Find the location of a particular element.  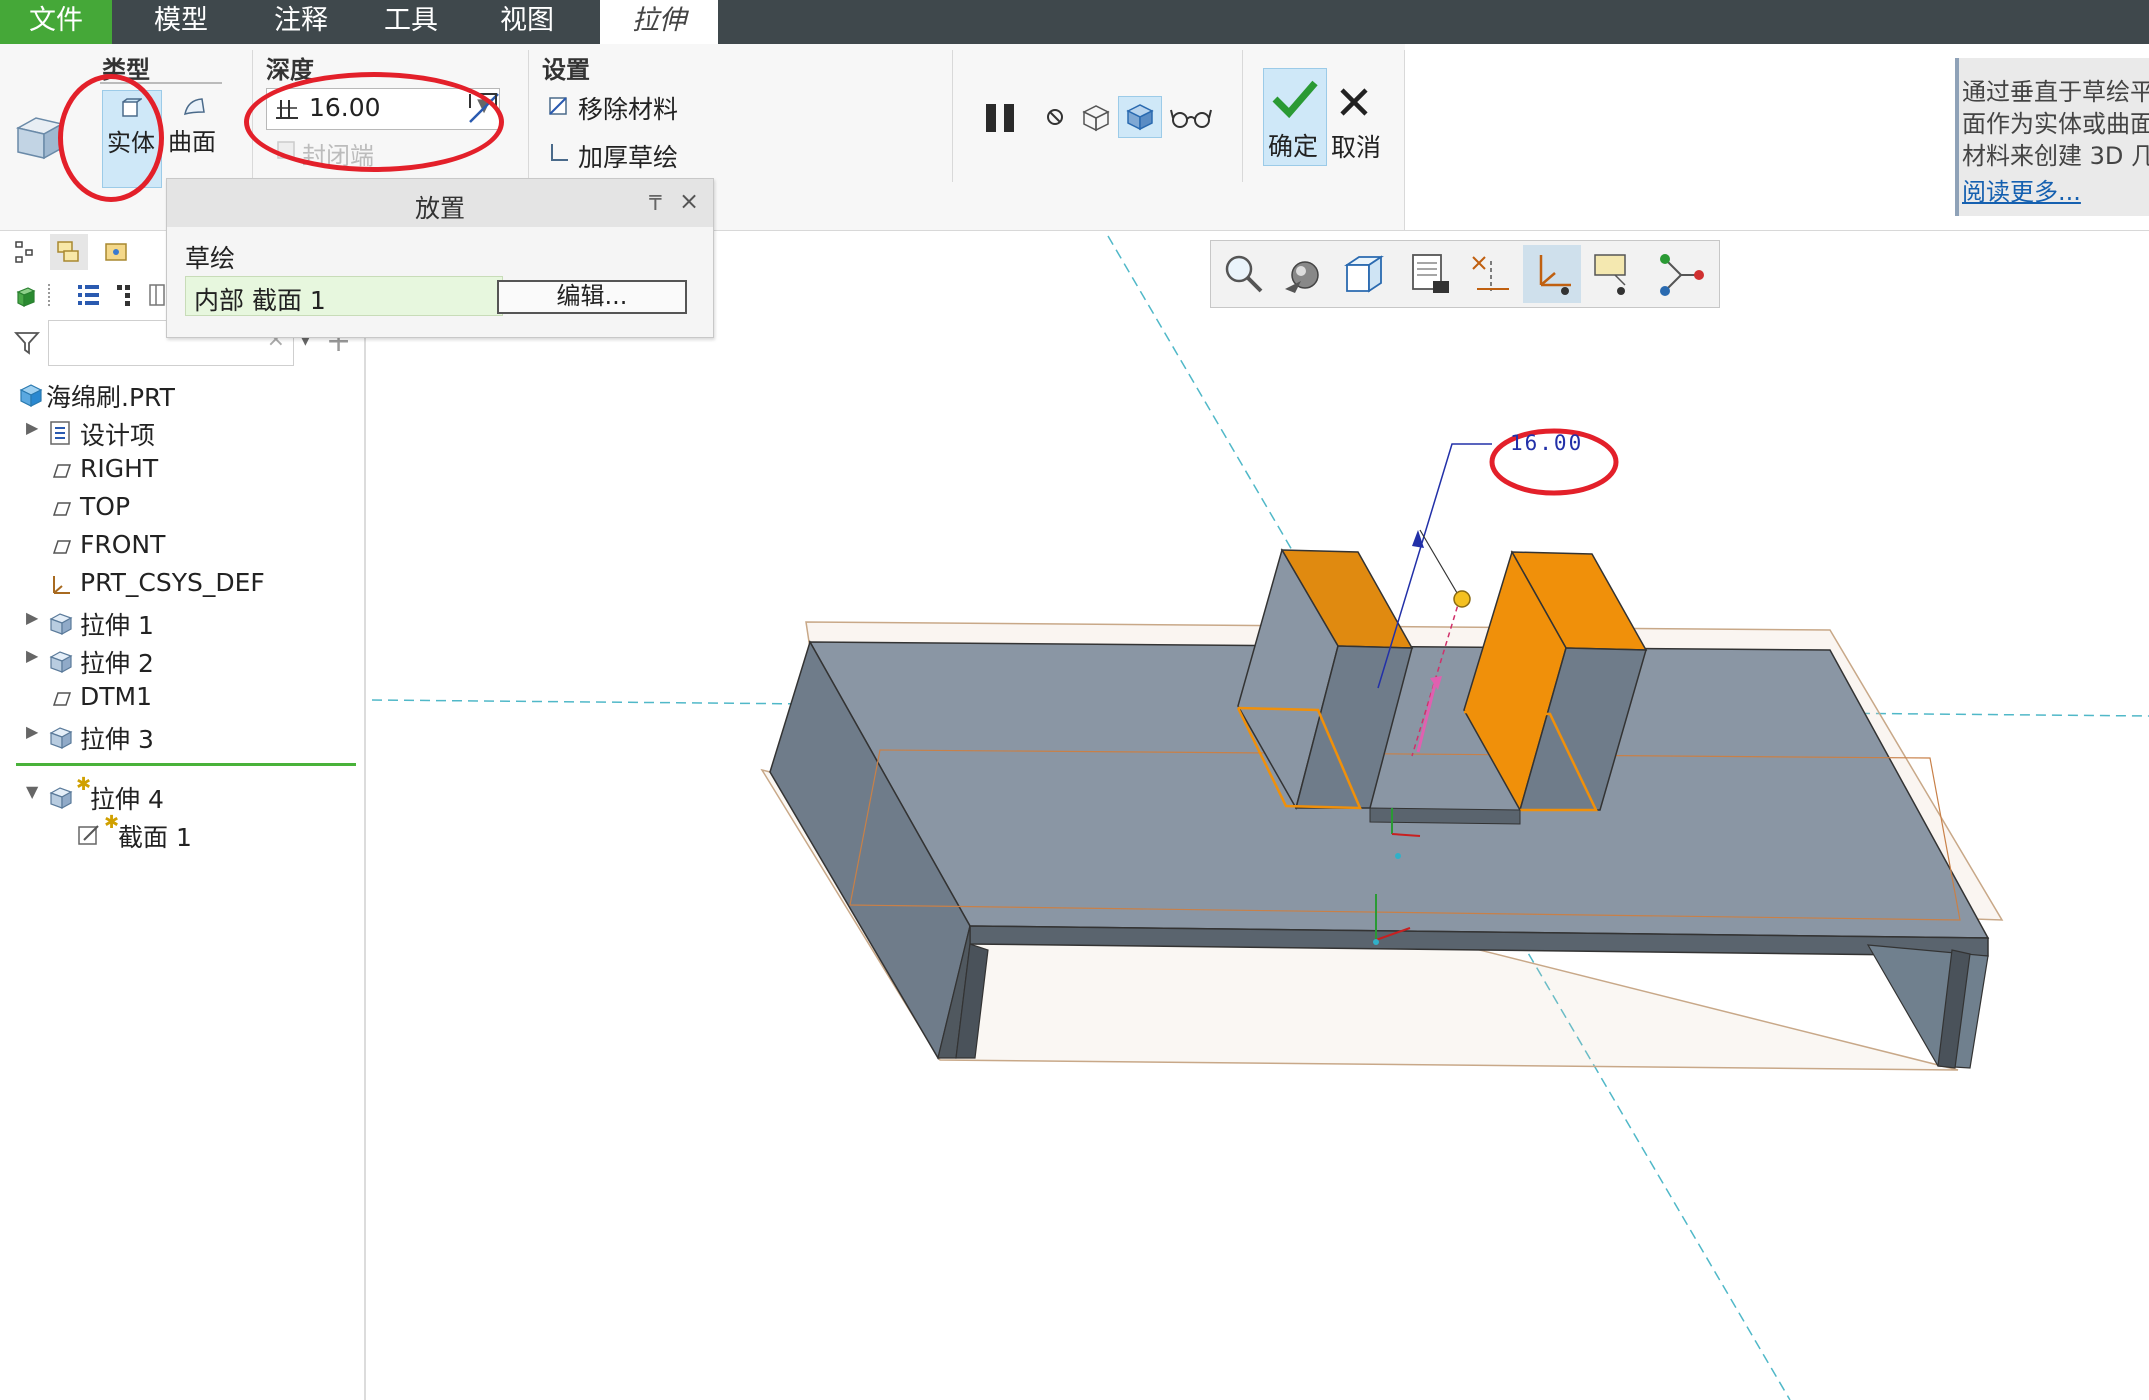

checkmark-icon is located at coordinates (1295, 99).